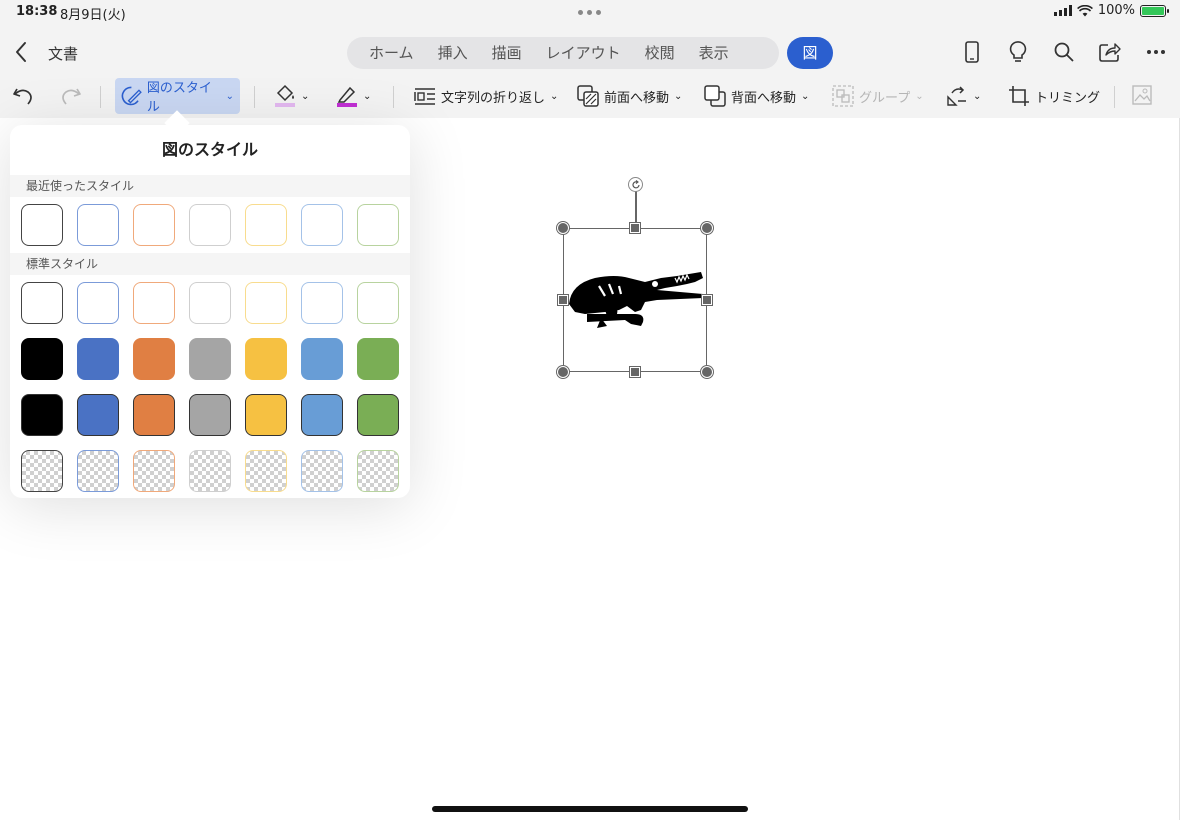 The image size is (1180, 820). Describe the element at coordinates (177, 96) in the screenshot. I see `picture-styles-button: 図のスタイル ⌄` at that location.